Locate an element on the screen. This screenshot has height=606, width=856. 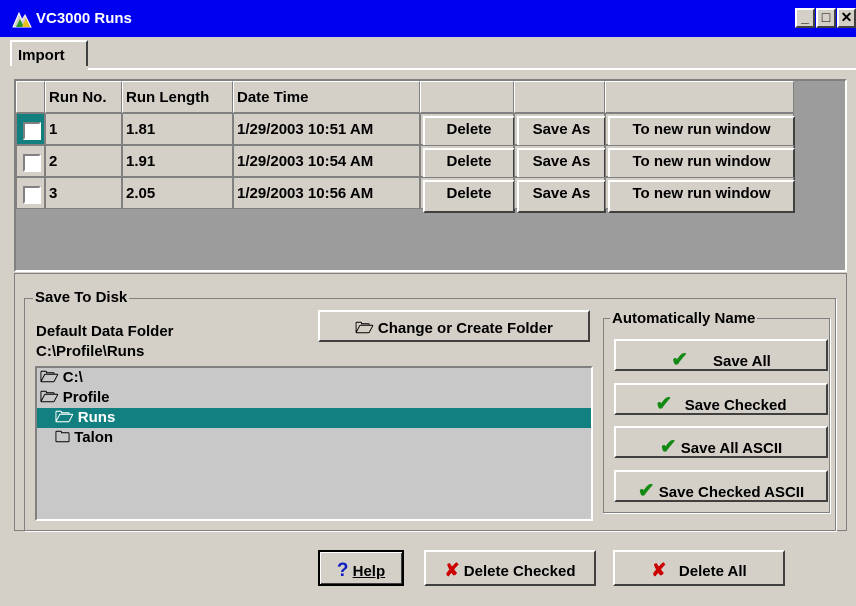
delete-checked-button: ✘ Delete Checked is located at coordinates (510, 568).